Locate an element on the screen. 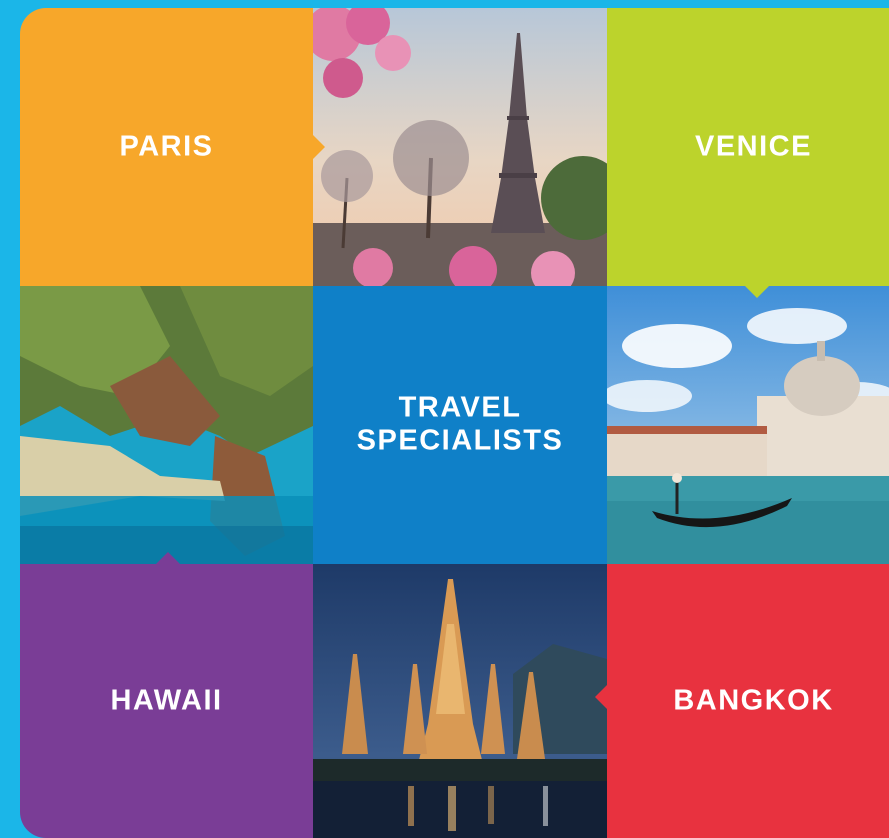 The width and height of the screenshot is (889, 838). hawaii-coast-photo is located at coordinates (166, 425).